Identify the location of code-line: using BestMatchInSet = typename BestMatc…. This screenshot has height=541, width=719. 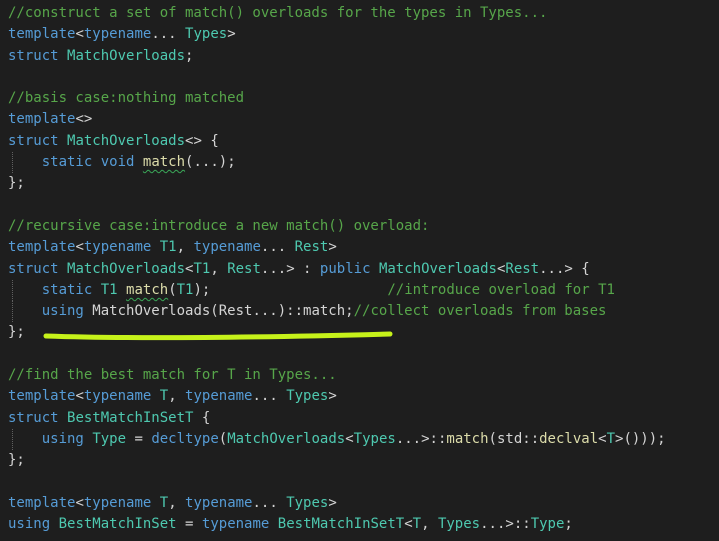
(363, 524).